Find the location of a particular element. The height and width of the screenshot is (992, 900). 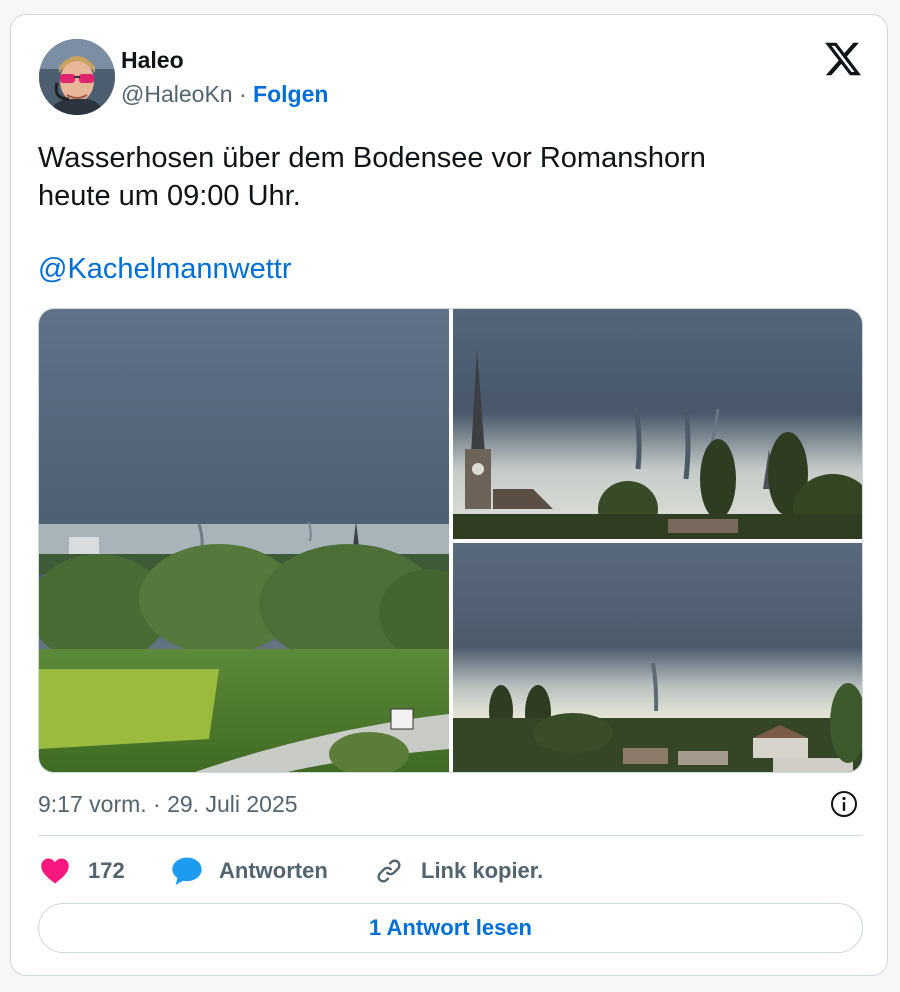

reply-button: Antworten is located at coordinates (249, 871).